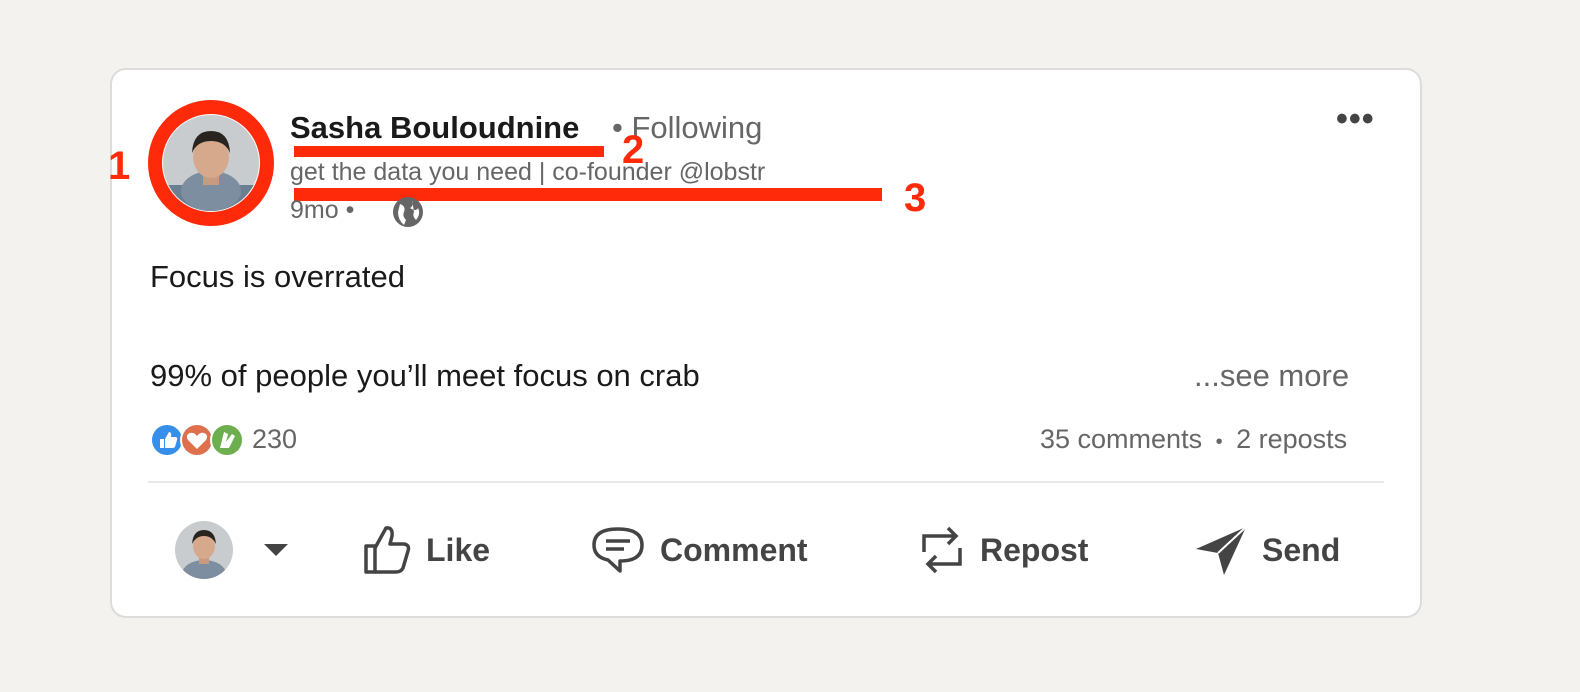  I want to click on more-options-icon: •••, so click(1355, 119).